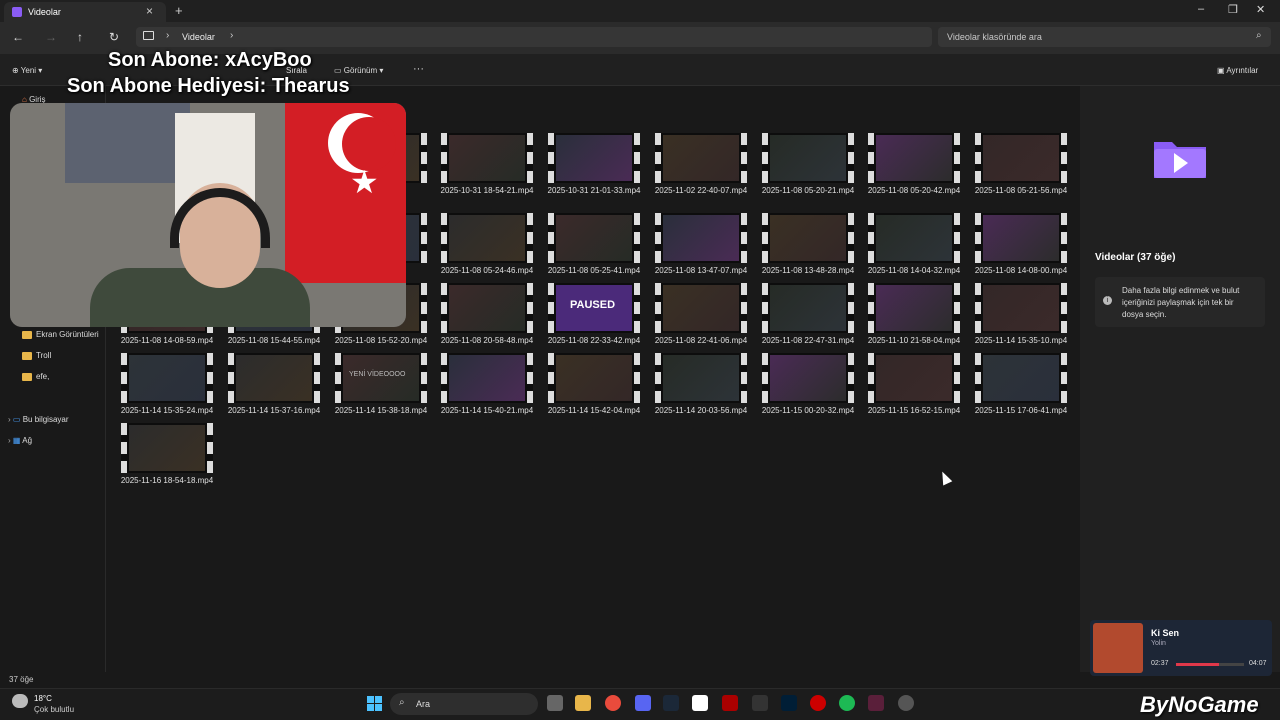 Image resolution: width=1280 pixels, height=720 pixels. I want to click on file-tile: 2025-11-08 13-48-28.mp4, so click(801, 248).